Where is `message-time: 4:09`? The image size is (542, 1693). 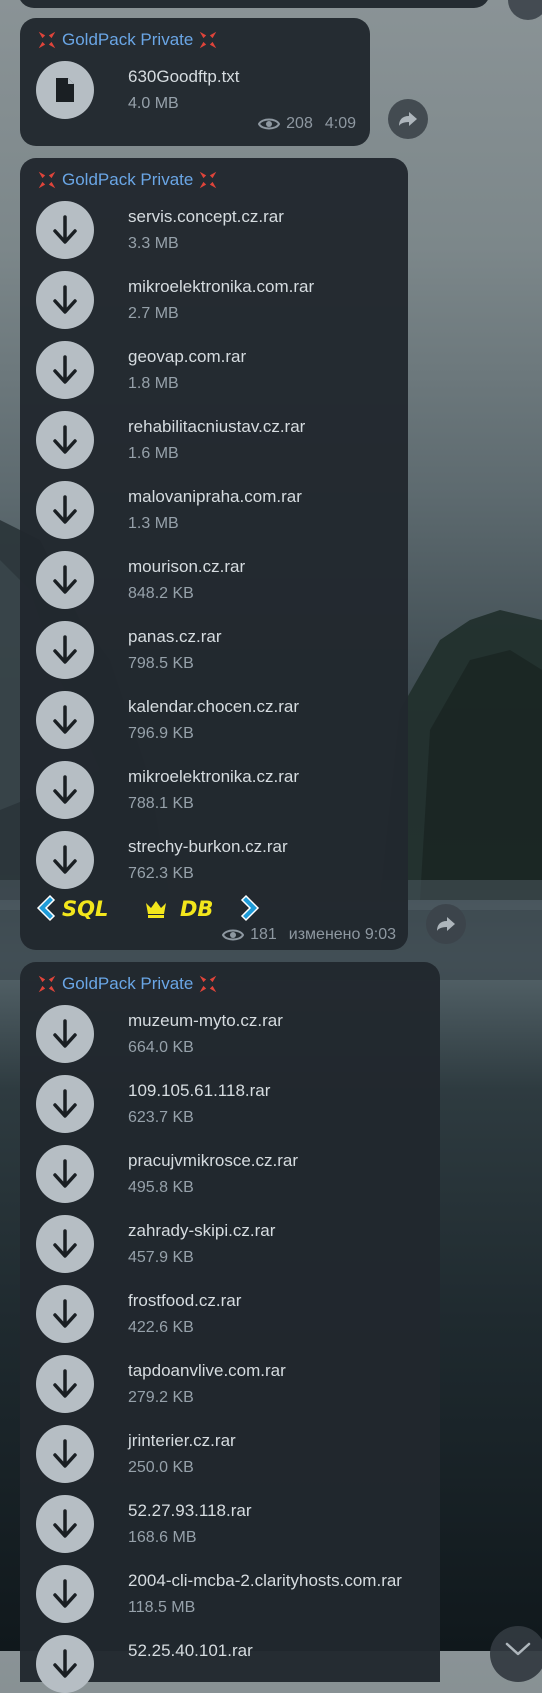
message-time: 4:09 is located at coordinates (340, 123).